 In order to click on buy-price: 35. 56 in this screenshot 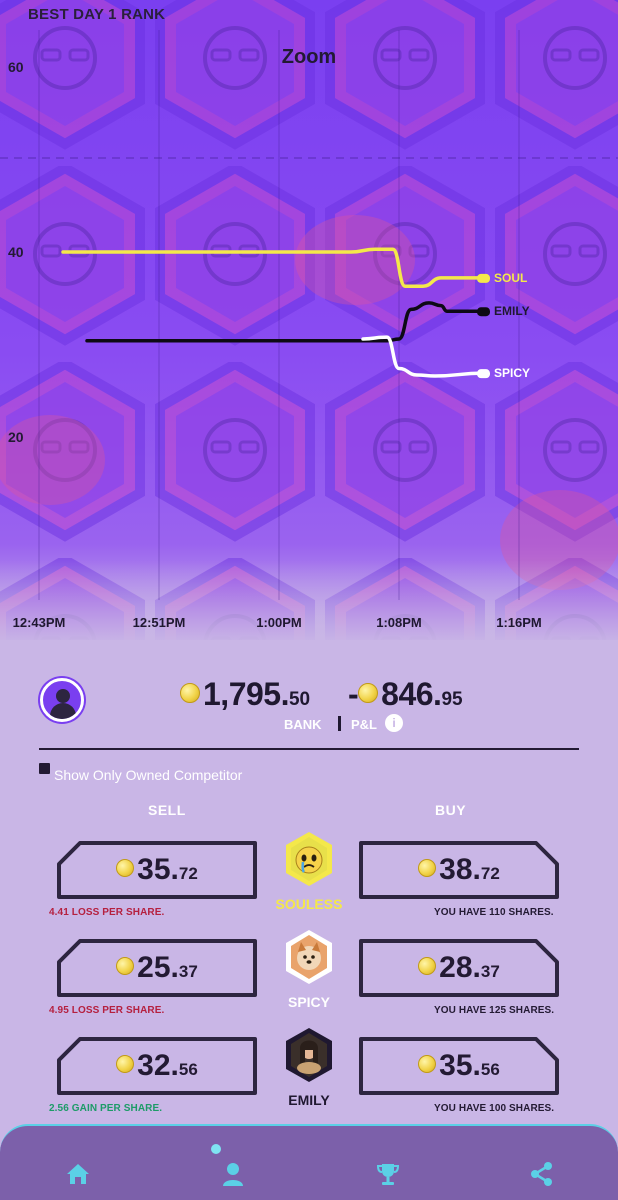, I will do `click(459, 1066)`.